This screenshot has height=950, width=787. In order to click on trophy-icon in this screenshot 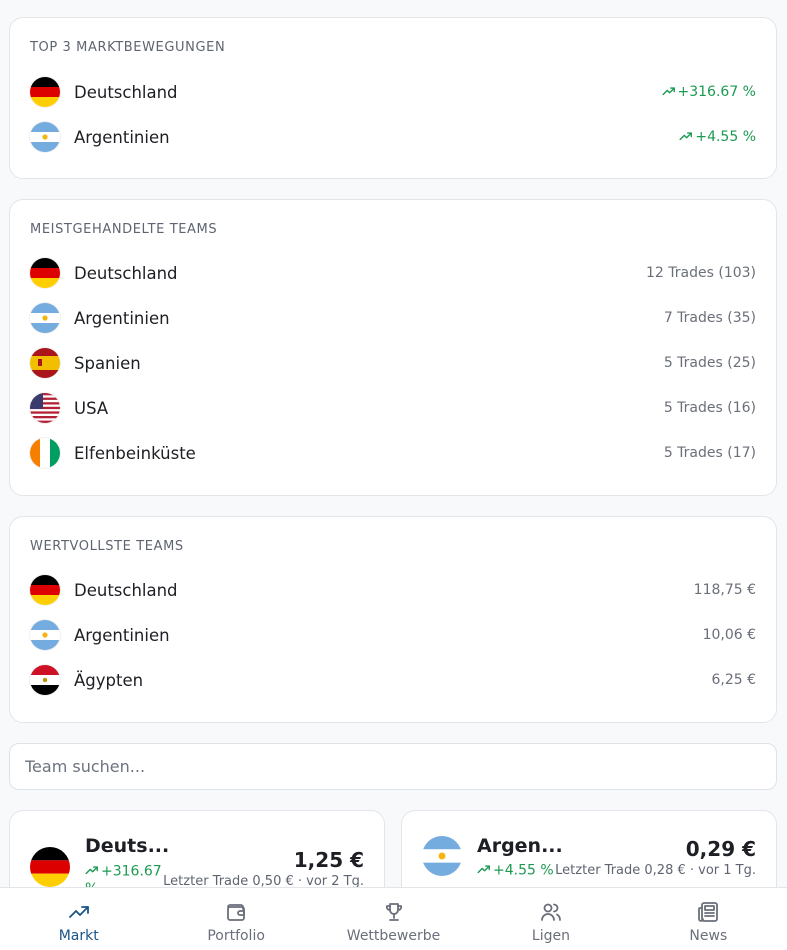, I will do `click(393, 912)`.